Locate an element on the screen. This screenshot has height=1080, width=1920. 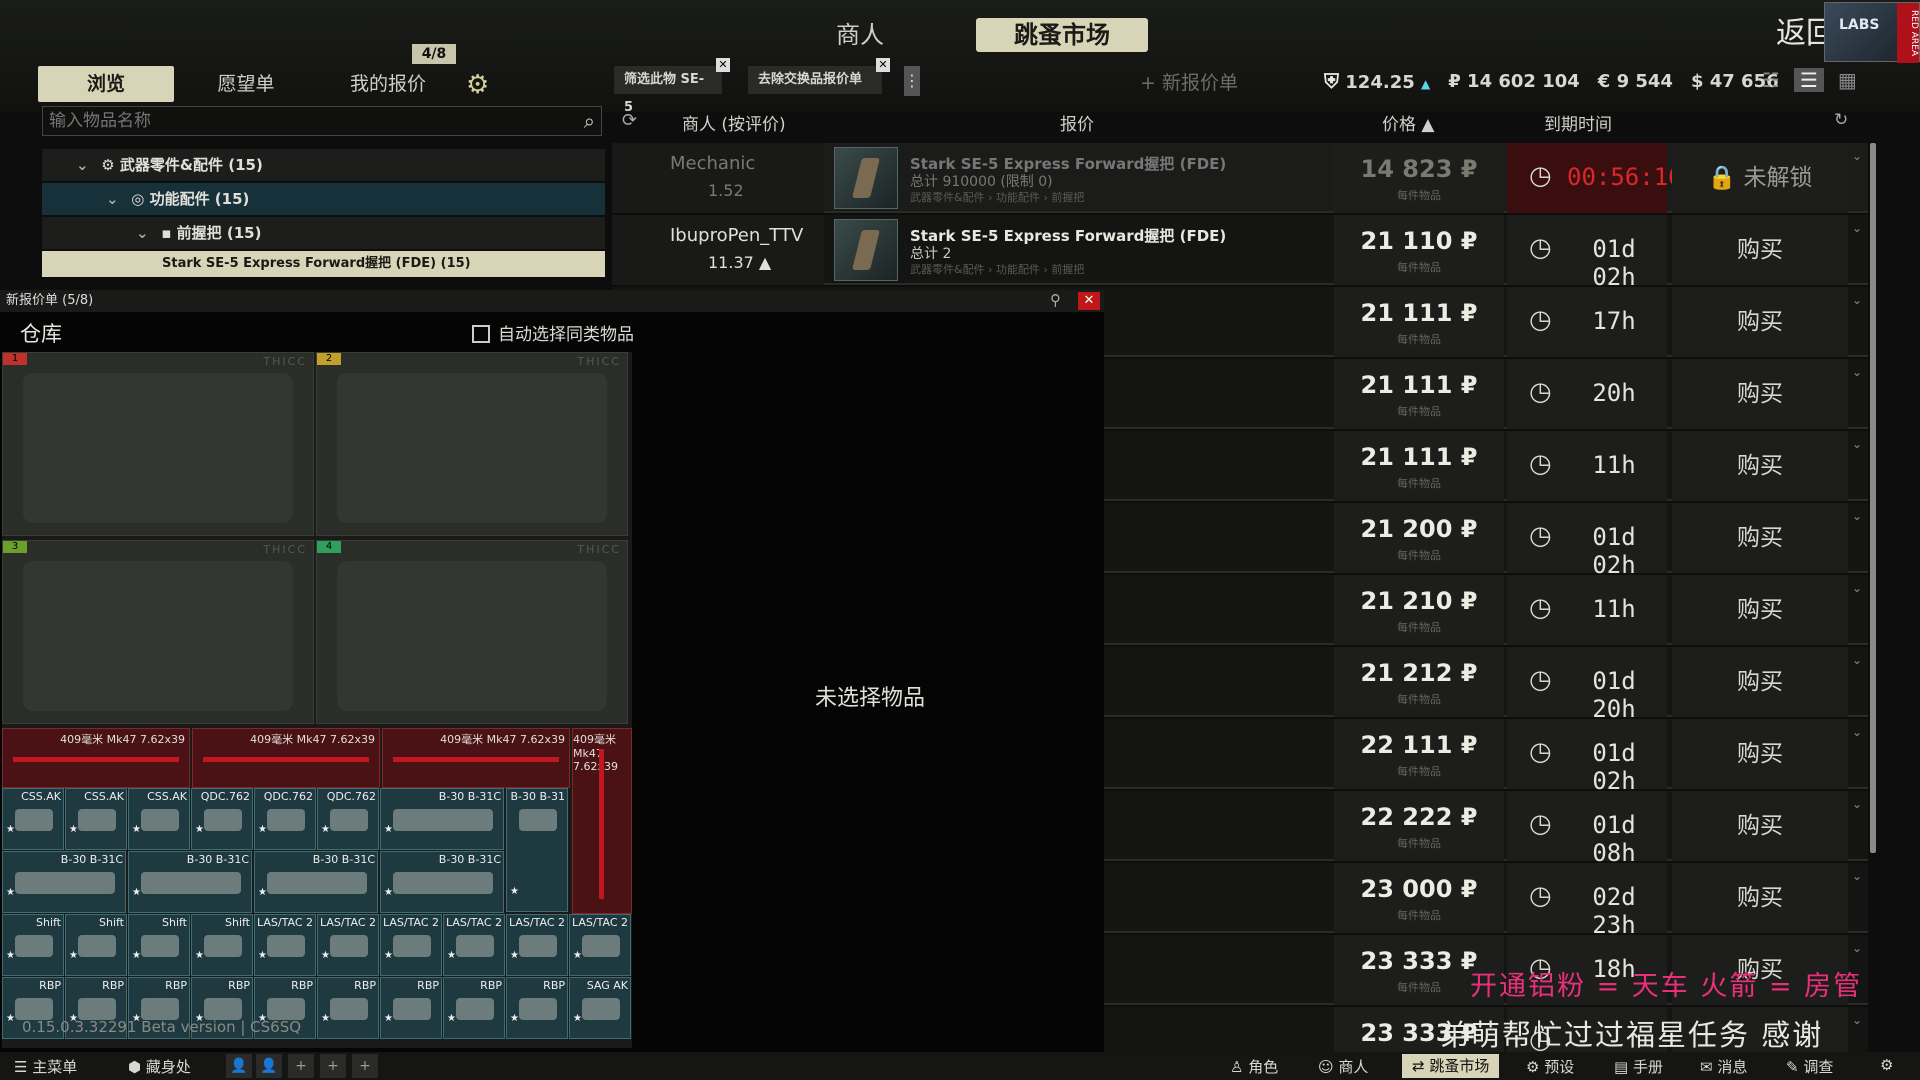
trader-name: Mechanic is located at coordinates (712, 163).